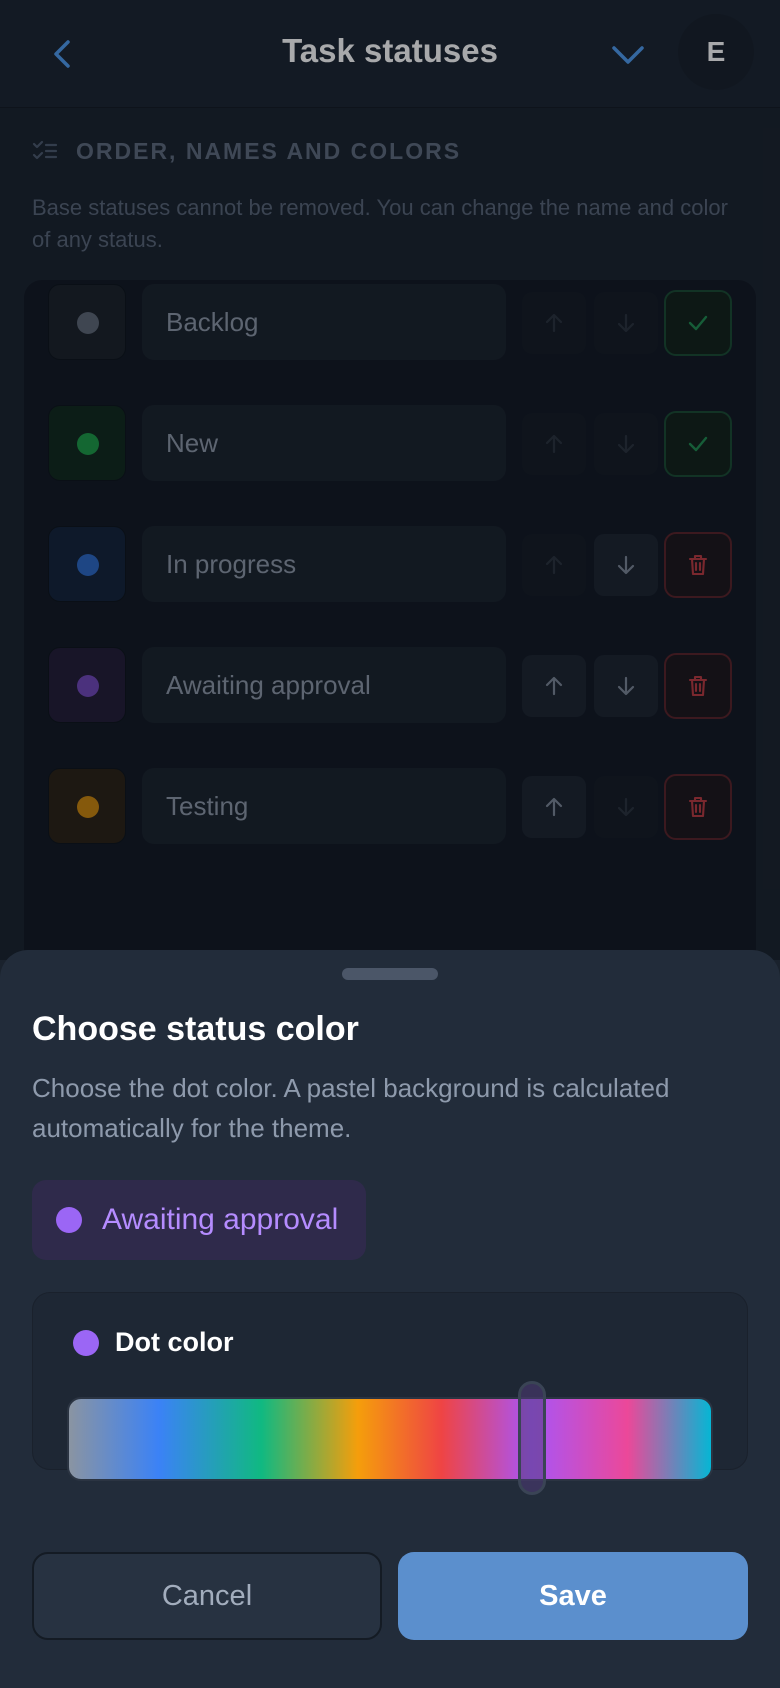 The width and height of the screenshot is (780, 1688). Describe the element at coordinates (174, 1342) in the screenshot. I see `dot-color-label: Dot color` at that location.